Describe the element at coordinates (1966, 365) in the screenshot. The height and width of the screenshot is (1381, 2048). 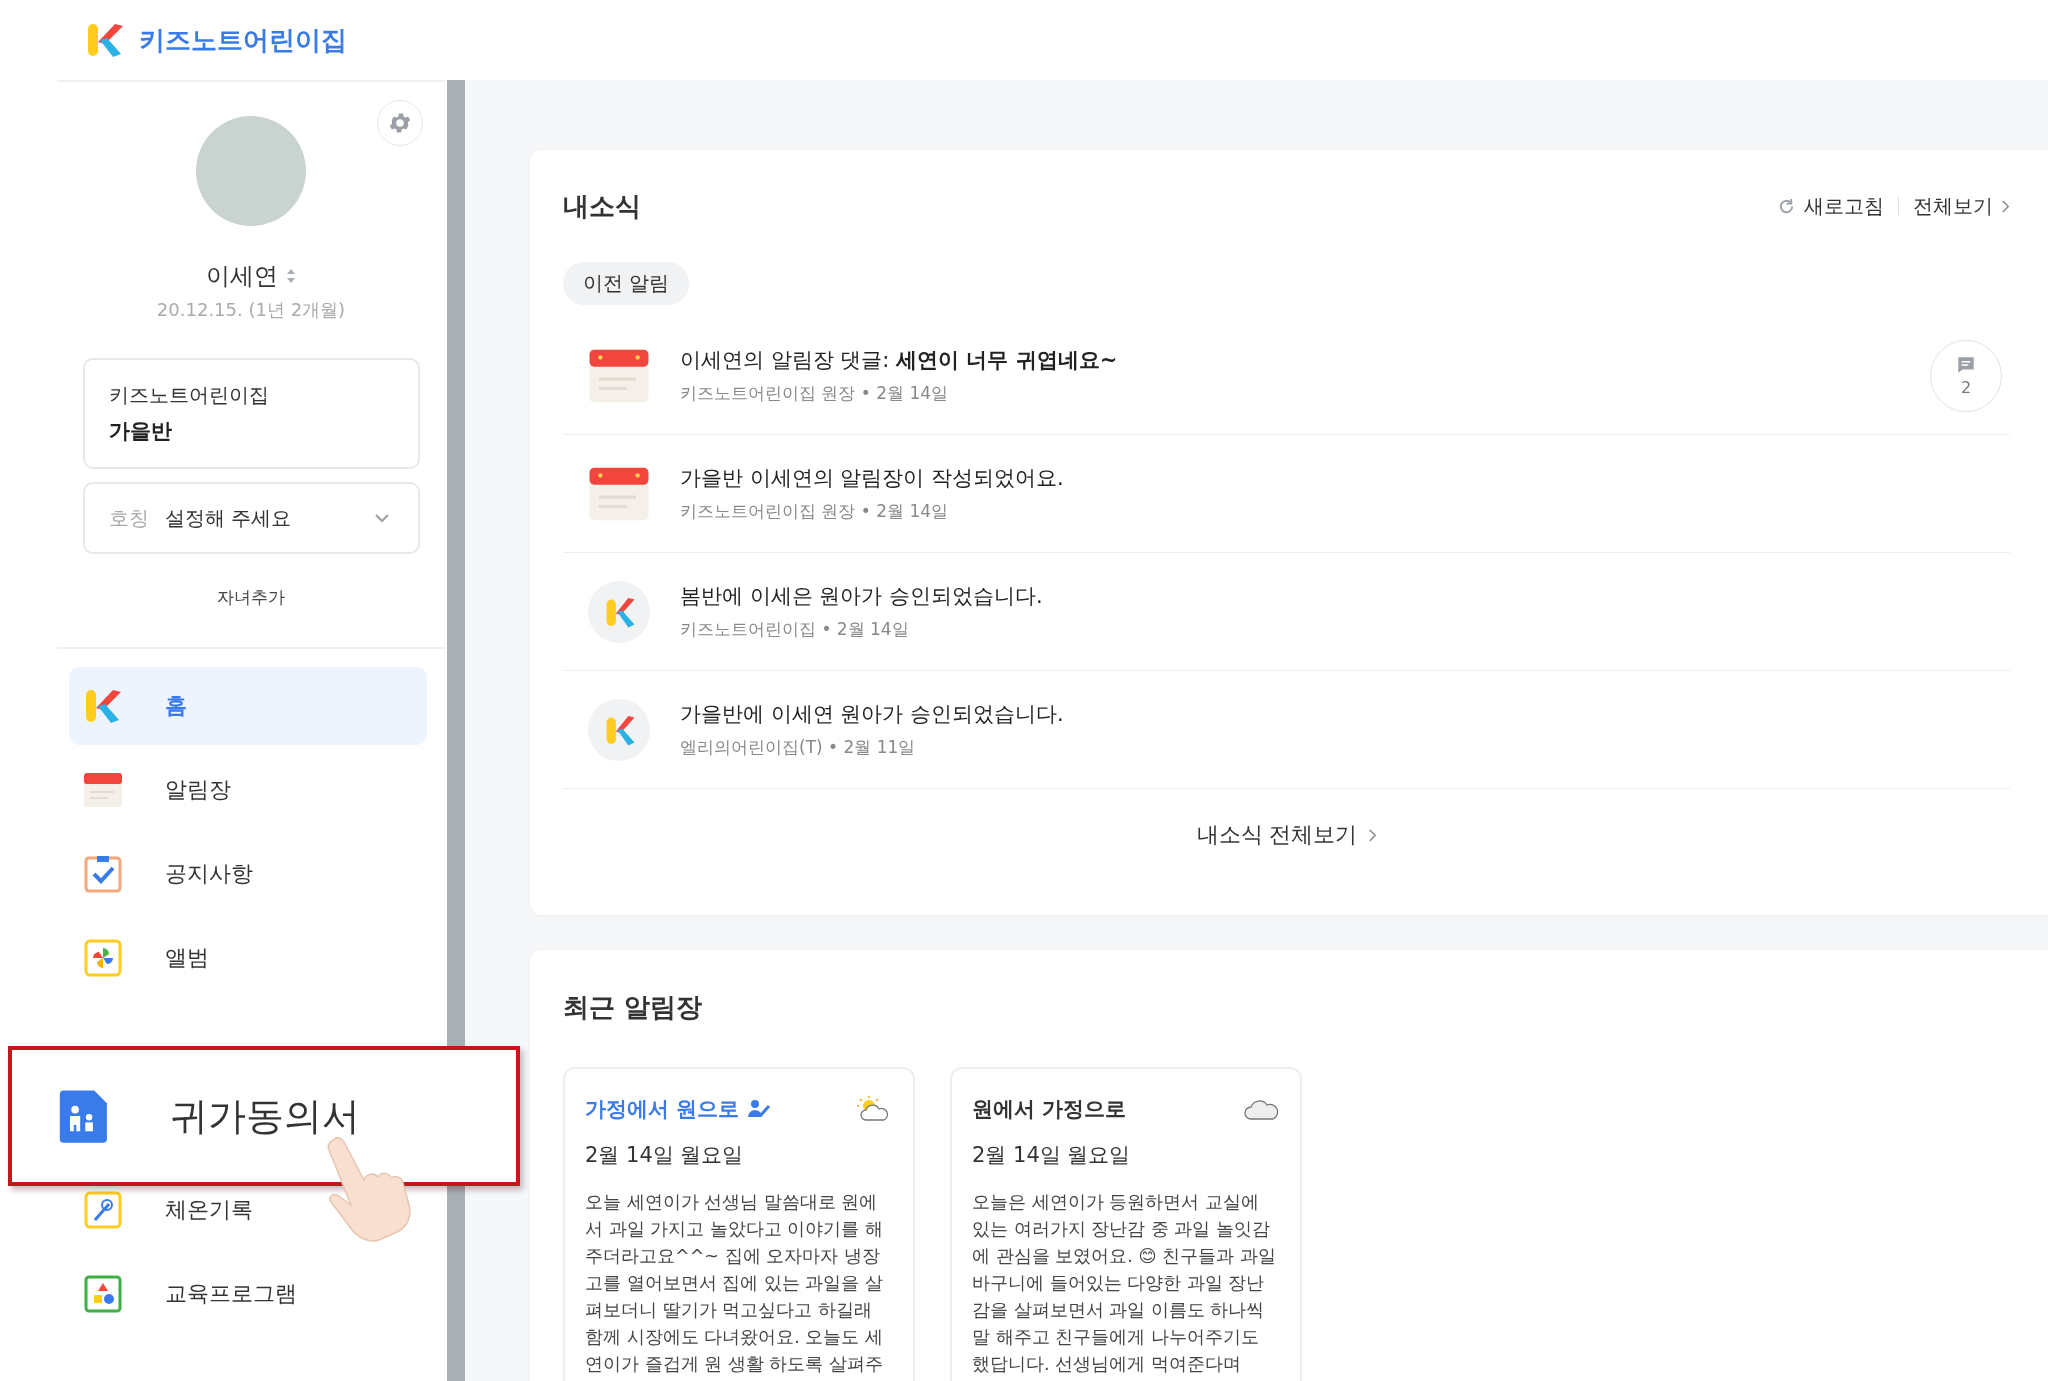
I see `comment-icon` at that location.